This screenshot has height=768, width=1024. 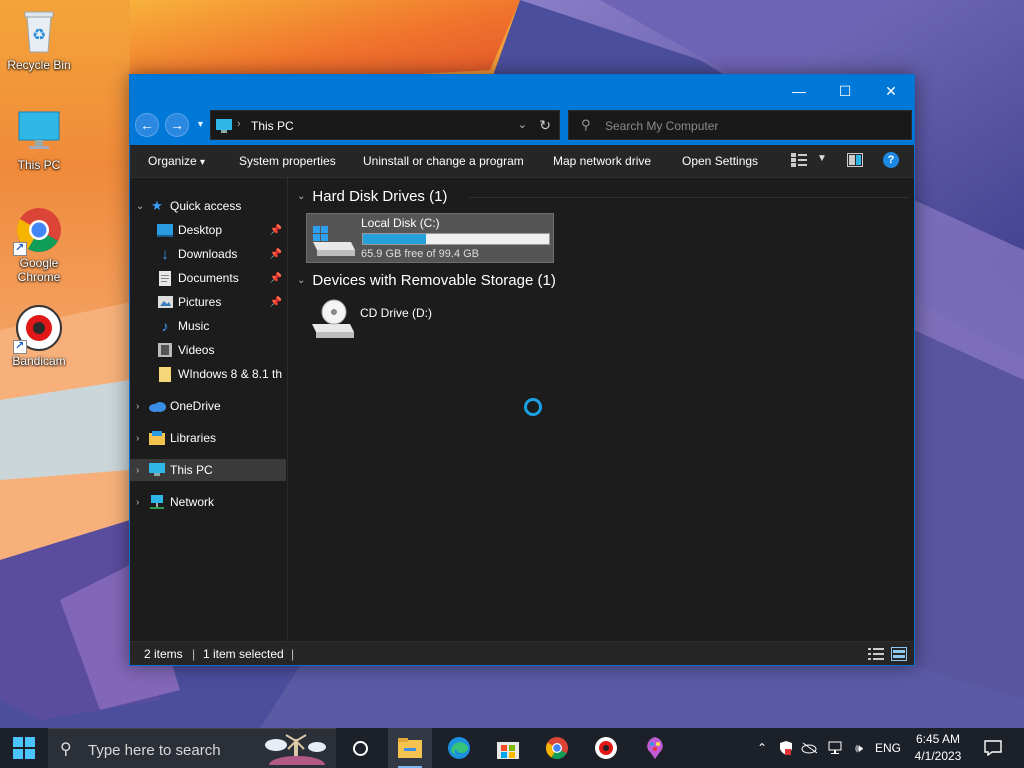 What do you see at coordinates (165, 278) in the screenshot?
I see `document-icon` at bounding box center [165, 278].